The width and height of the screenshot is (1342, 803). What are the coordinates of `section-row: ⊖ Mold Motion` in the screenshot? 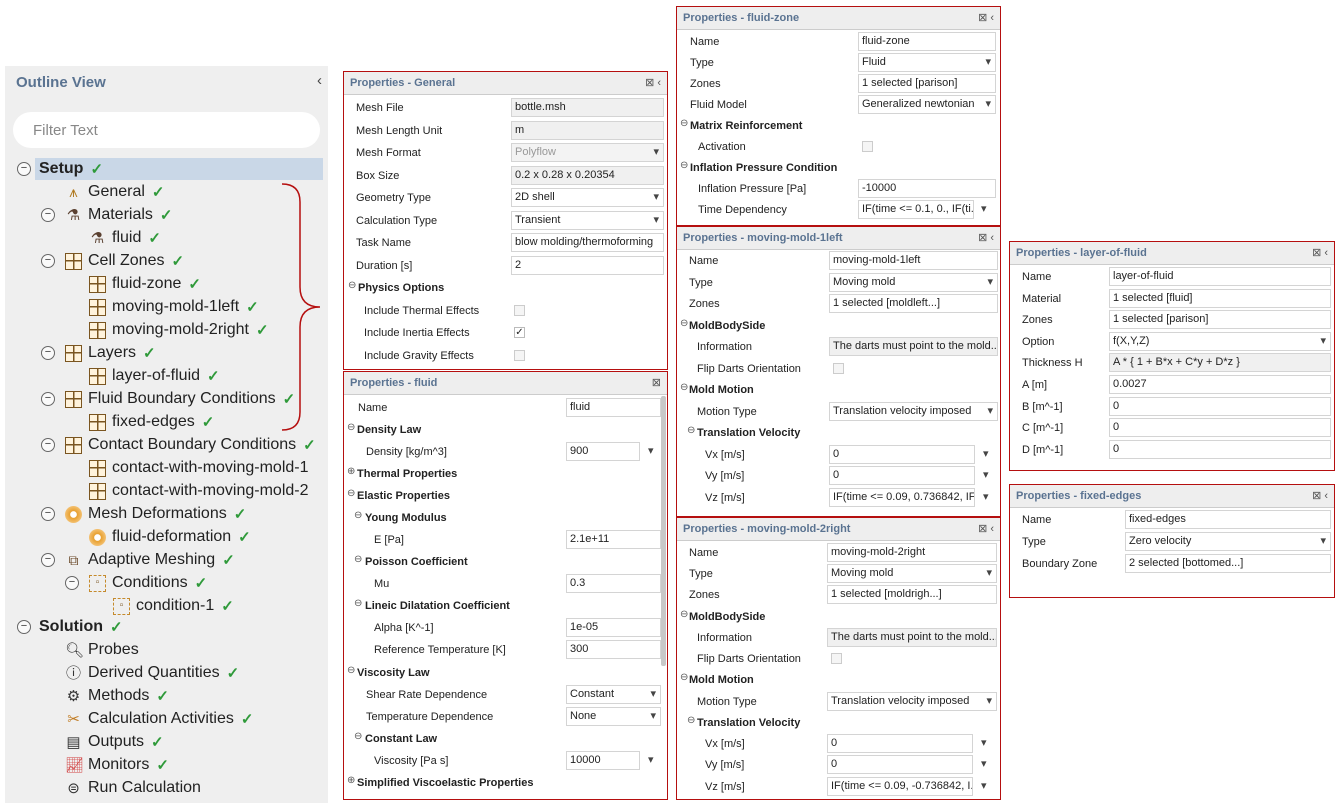 It's located at (838, 680).